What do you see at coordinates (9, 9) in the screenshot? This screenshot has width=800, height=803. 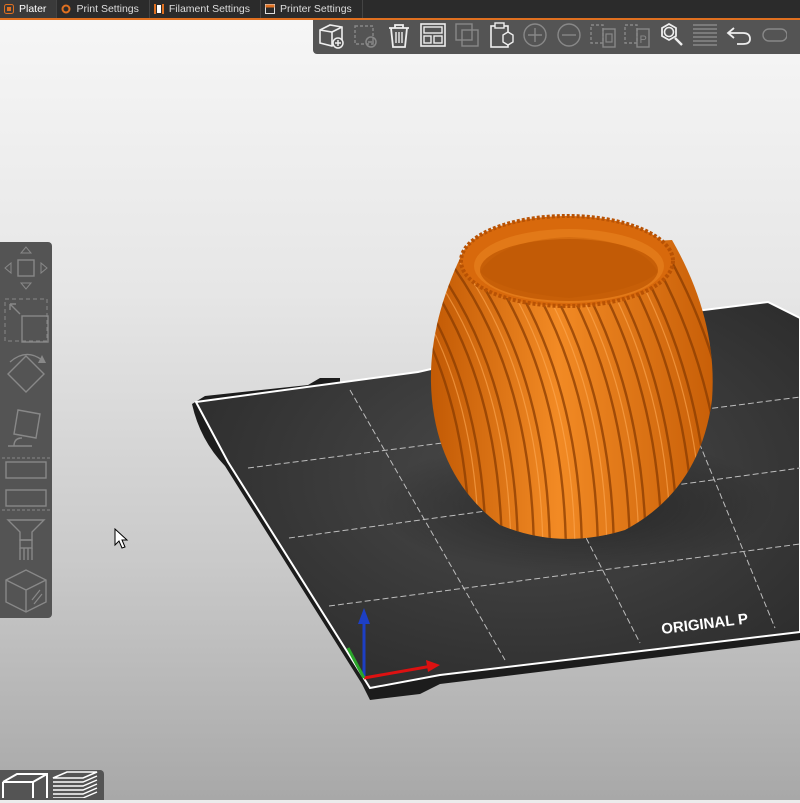 I see `plater-icon` at bounding box center [9, 9].